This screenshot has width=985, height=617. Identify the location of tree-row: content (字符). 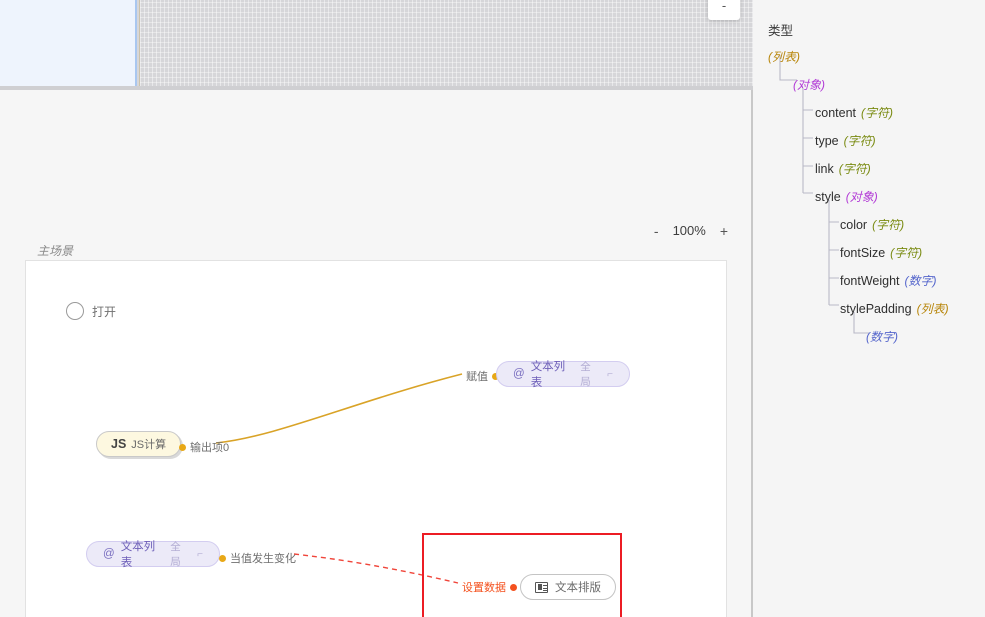
(854, 112).